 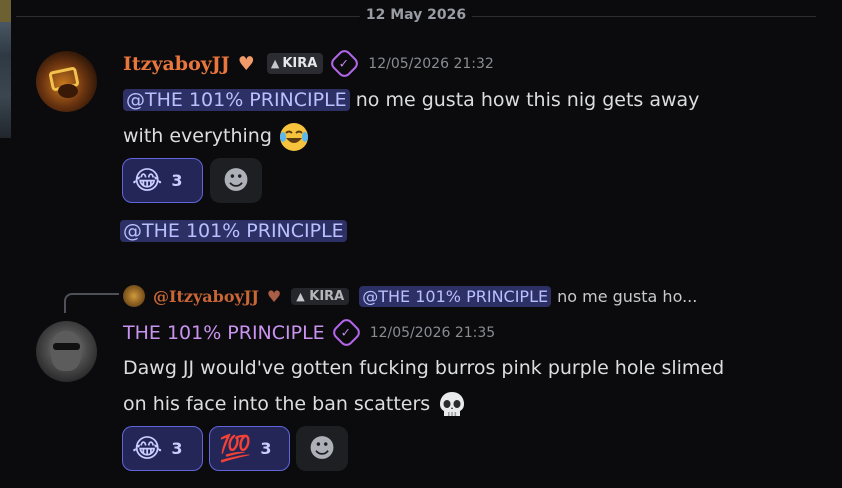 I want to click on message-header: THE 101% PRINCIPLE ✓ 12/05/2026 21:35, so click(x=309, y=332).